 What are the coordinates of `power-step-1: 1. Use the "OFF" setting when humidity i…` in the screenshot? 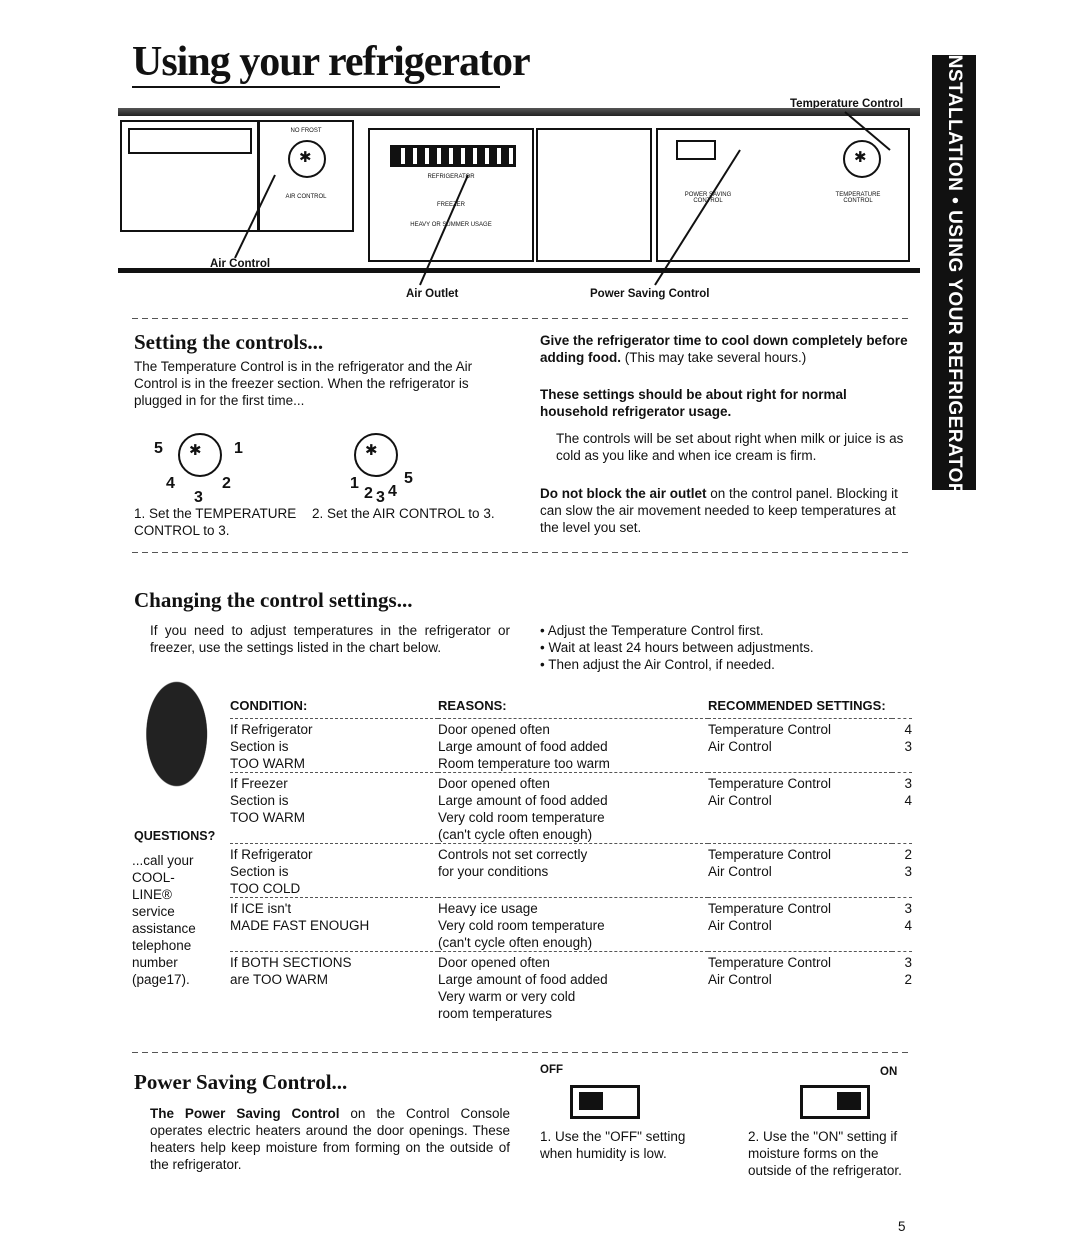 It's located at (613, 1145).